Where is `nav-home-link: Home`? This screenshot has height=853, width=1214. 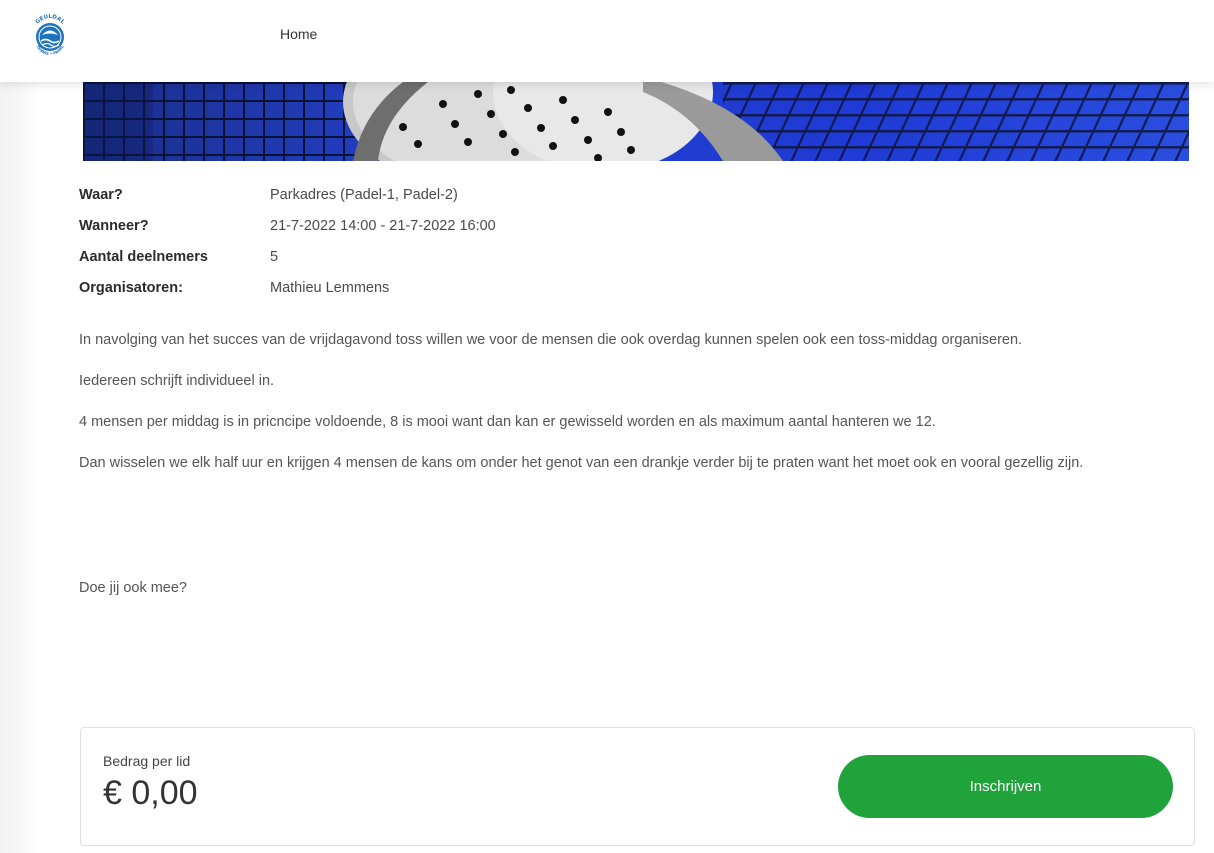
nav-home-link: Home is located at coordinates (298, 34).